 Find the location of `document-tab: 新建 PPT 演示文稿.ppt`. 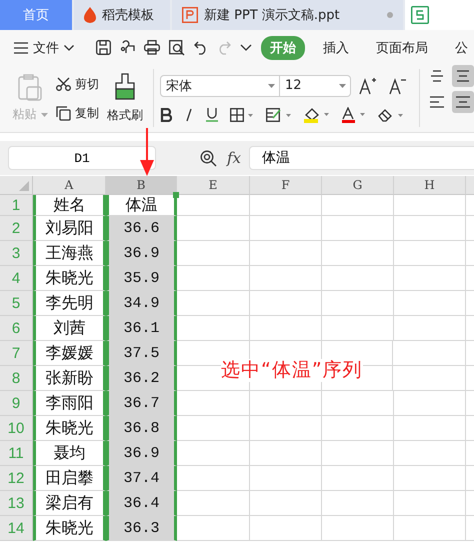

document-tab: 新建 PPT 演示文稿.ppt is located at coordinates (287, 15).